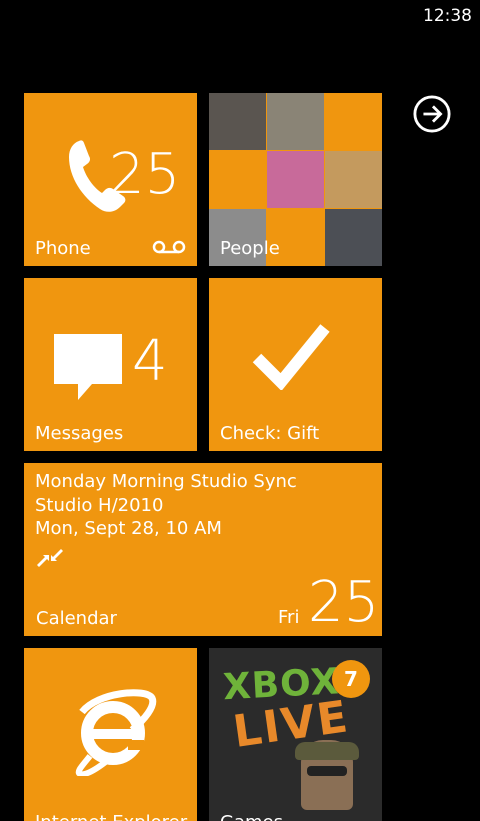 This screenshot has width=480, height=821. Describe the element at coordinates (63, 248) in the screenshot. I see `phone-label: Phone` at that location.